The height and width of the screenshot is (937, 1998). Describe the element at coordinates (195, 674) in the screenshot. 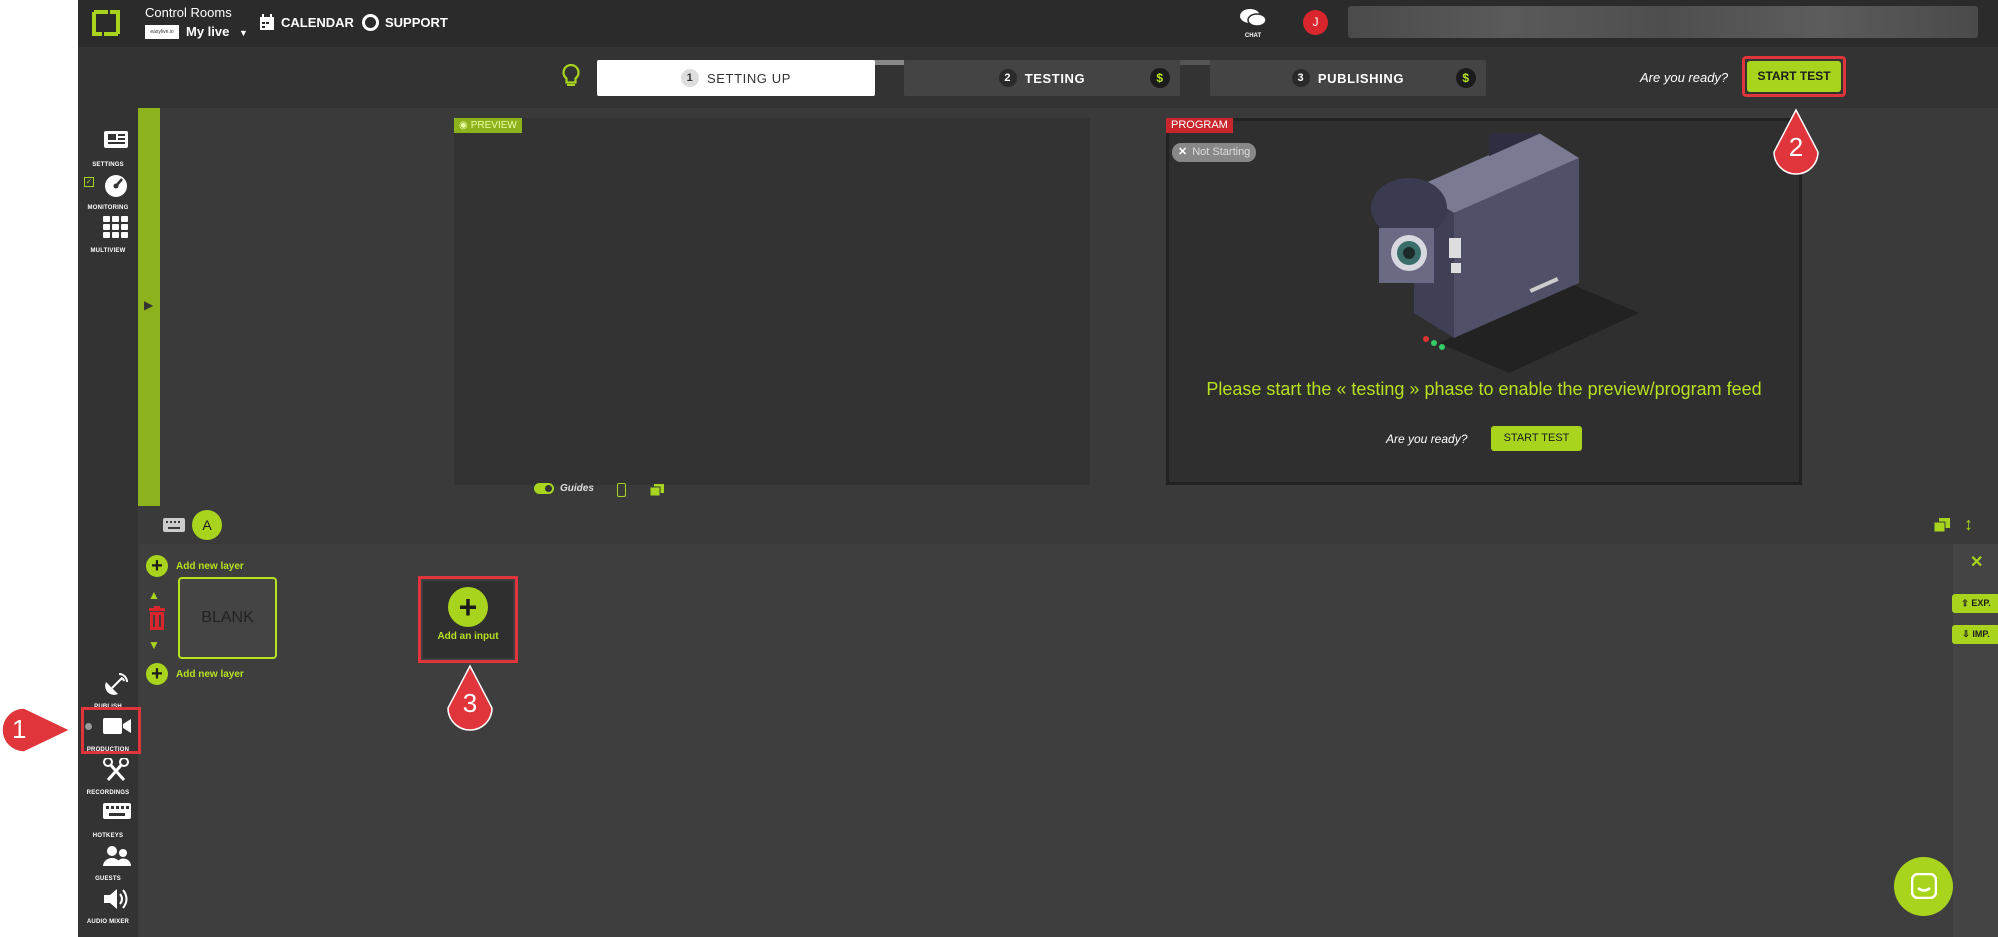

I see `add-layer-bottom: + Add new layer` at that location.